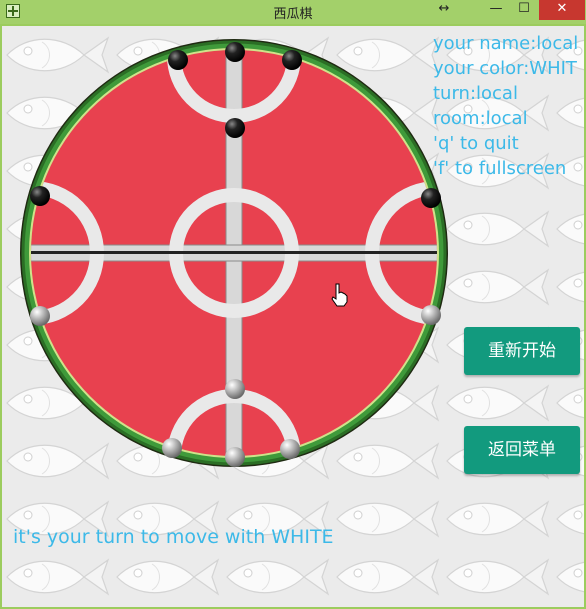 The width and height of the screenshot is (586, 609). Describe the element at coordinates (505, 68) in the screenshot. I see `player-color-text: your color:WHIT` at that location.